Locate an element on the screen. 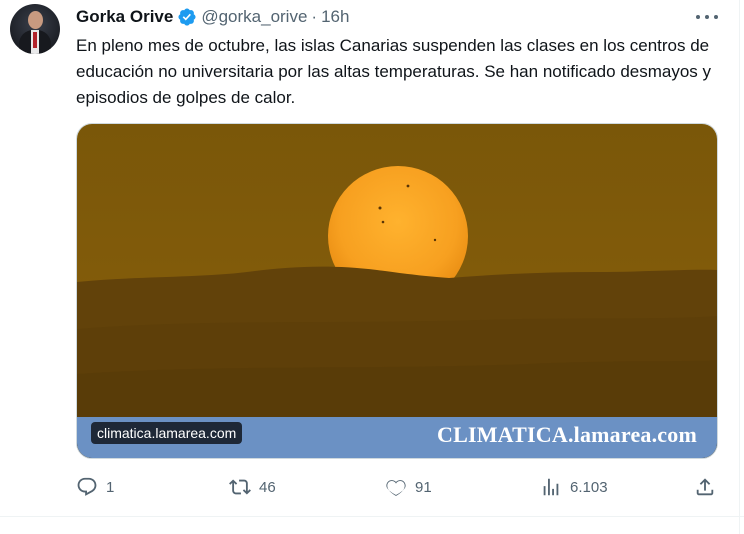  column-divider is located at coordinates (739, 267).